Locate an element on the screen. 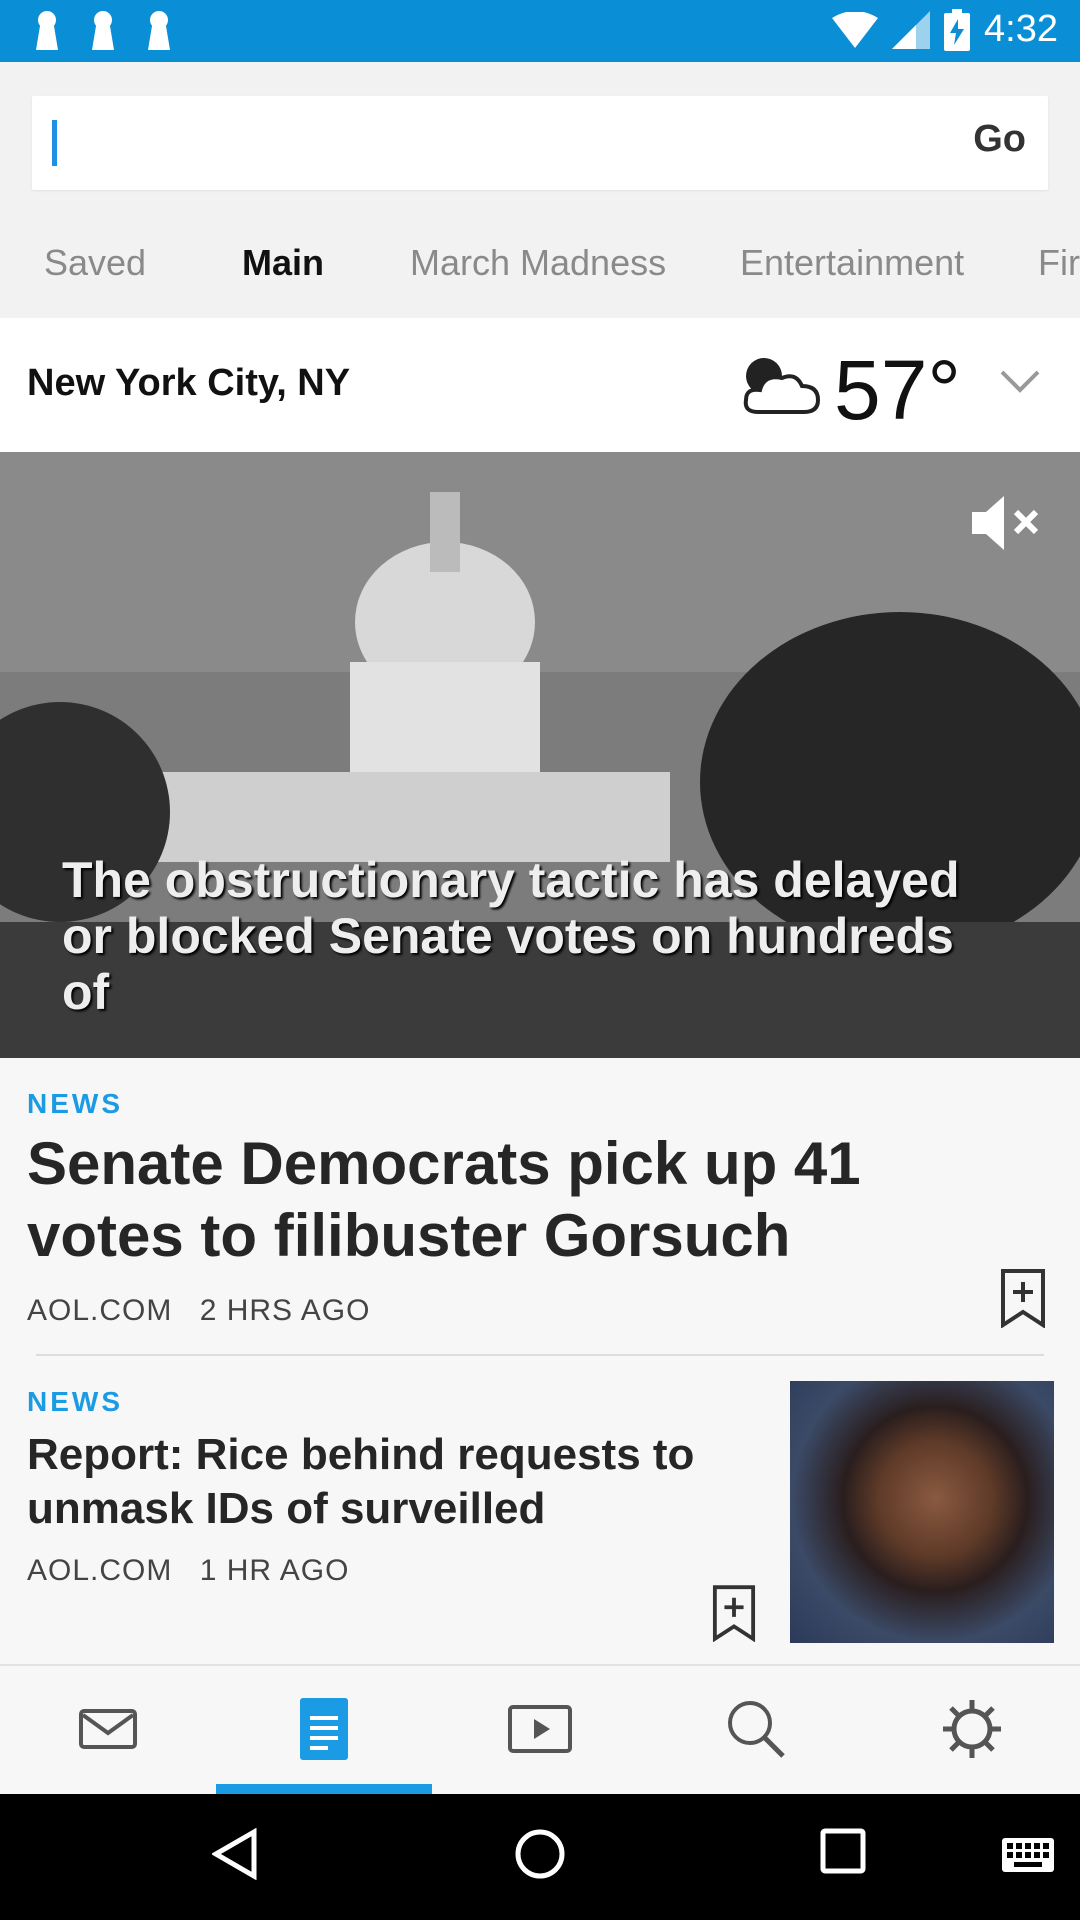 Image resolution: width=1080 pixels, height=1920 pixels. article-time: 1 HR AGO is located at coordinates (274, 1570).